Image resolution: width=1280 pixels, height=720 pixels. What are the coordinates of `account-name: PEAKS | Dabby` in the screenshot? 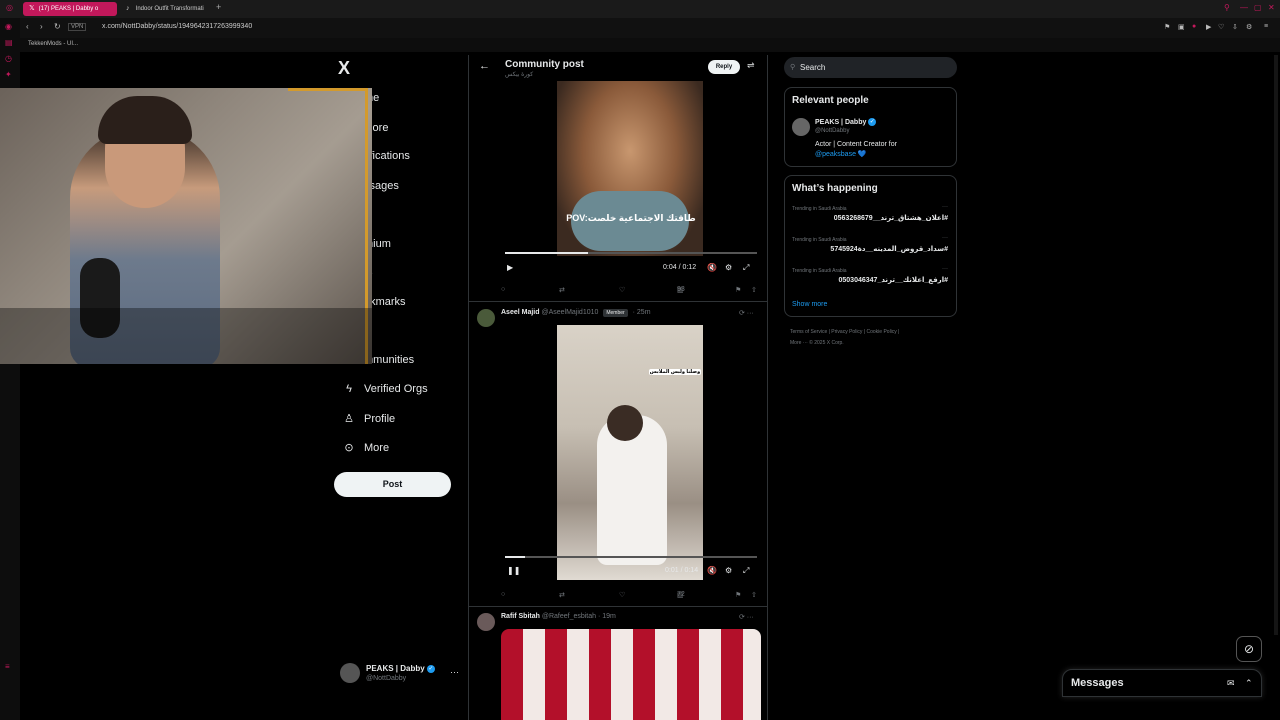 It's located at (395, 668).